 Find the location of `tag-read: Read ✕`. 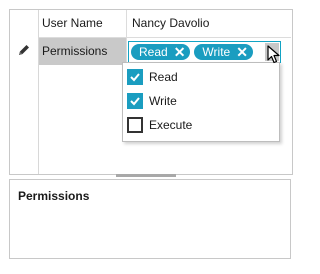

tag-read: Read ✕ is located at coordinates (161, 52).